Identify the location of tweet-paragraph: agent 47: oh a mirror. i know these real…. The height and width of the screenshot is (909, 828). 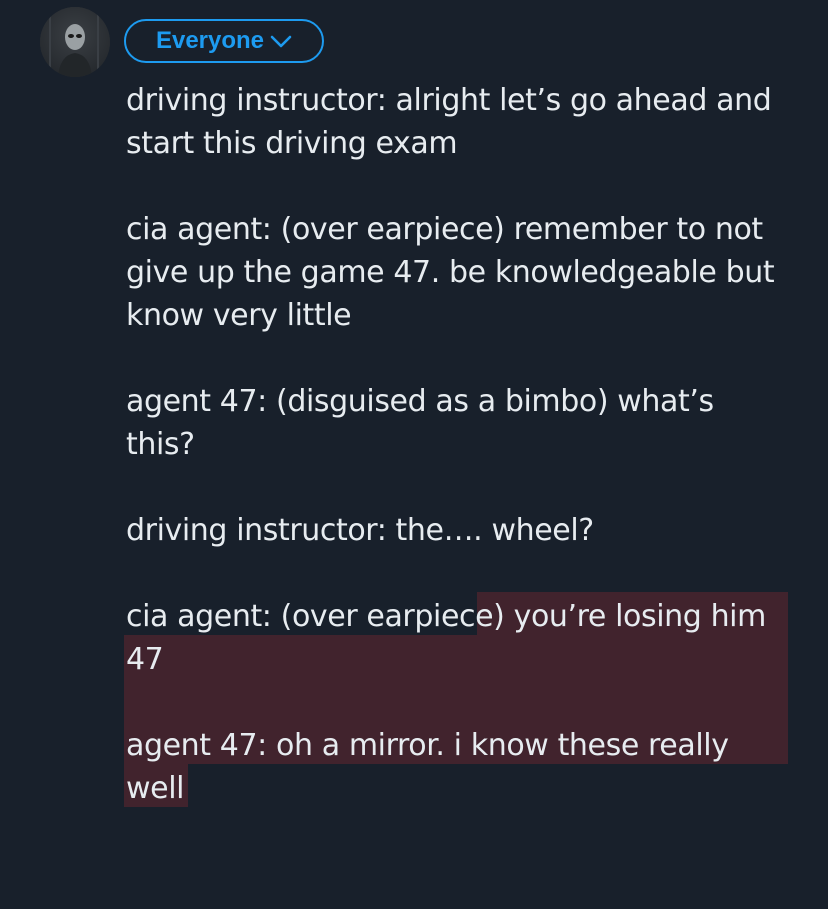
(427, 767).